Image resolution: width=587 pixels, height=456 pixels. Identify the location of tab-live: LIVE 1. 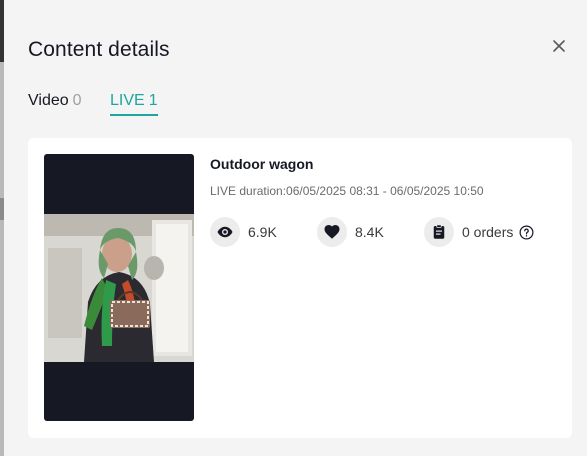
(134, 104).